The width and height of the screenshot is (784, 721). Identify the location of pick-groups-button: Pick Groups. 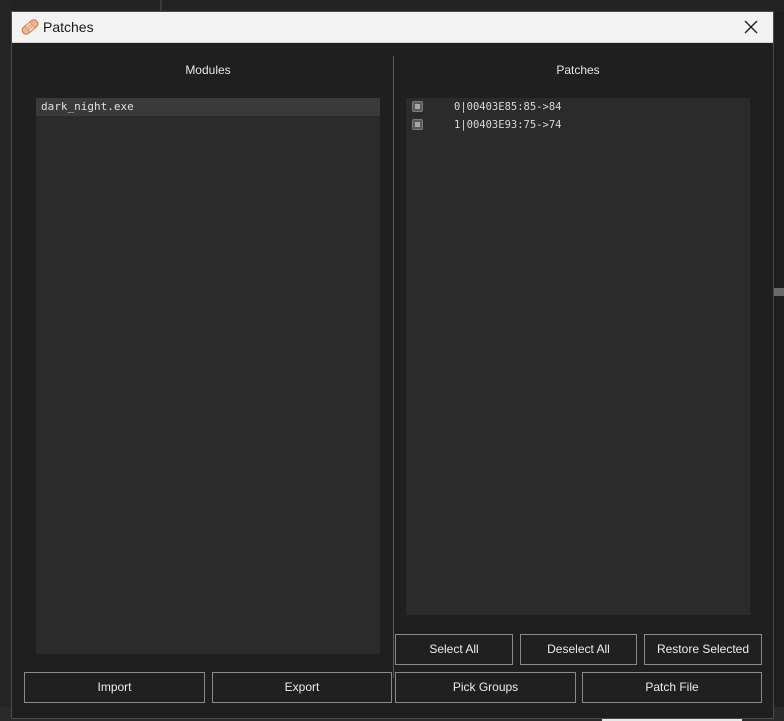
(485, 687).